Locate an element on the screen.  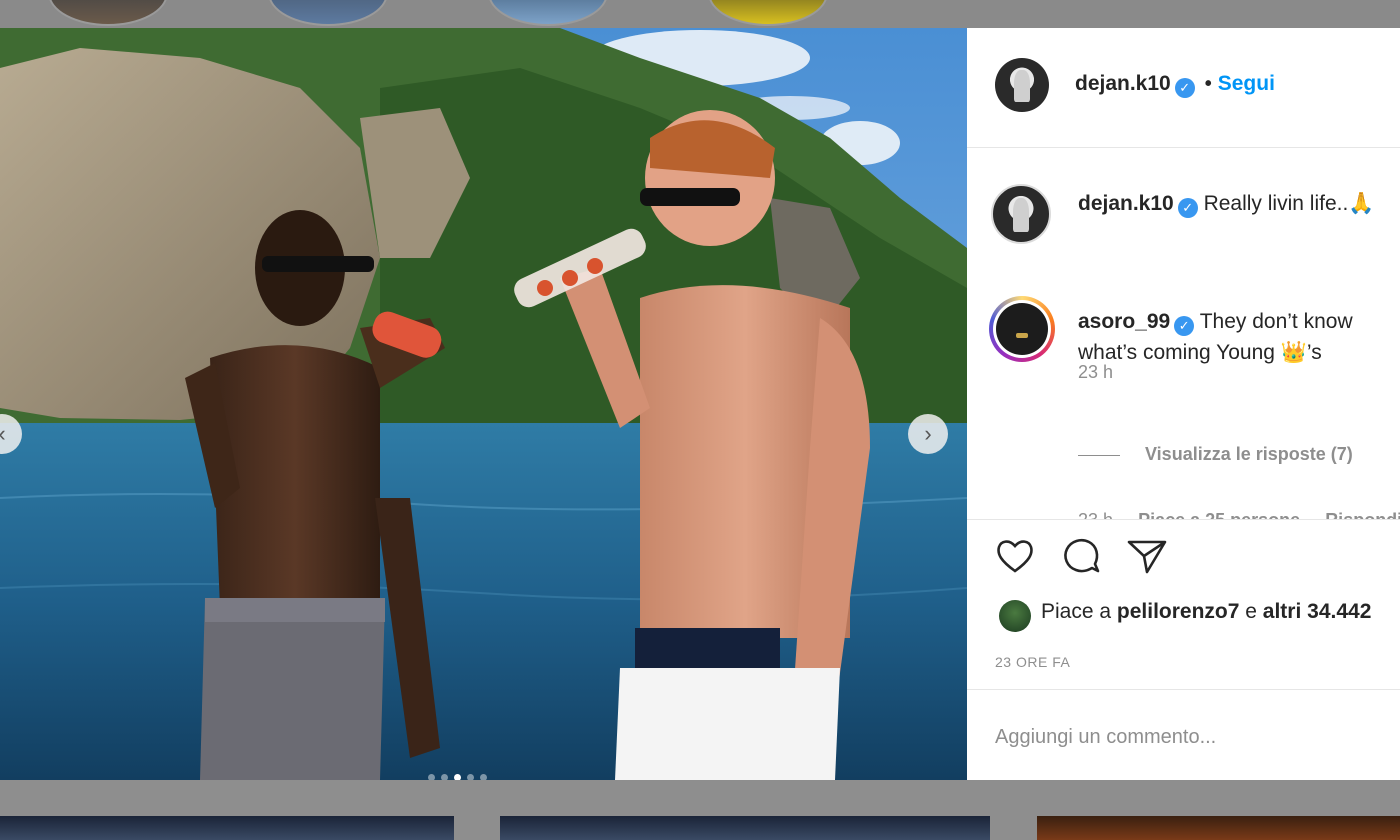
author-username: dejan.k10 is located at coordinates (1123, 83).